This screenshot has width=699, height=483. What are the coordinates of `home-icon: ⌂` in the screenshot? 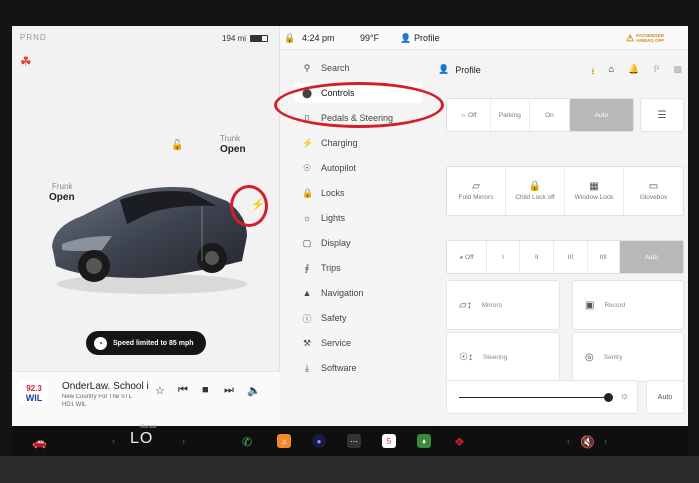 It's located at (611, 72).